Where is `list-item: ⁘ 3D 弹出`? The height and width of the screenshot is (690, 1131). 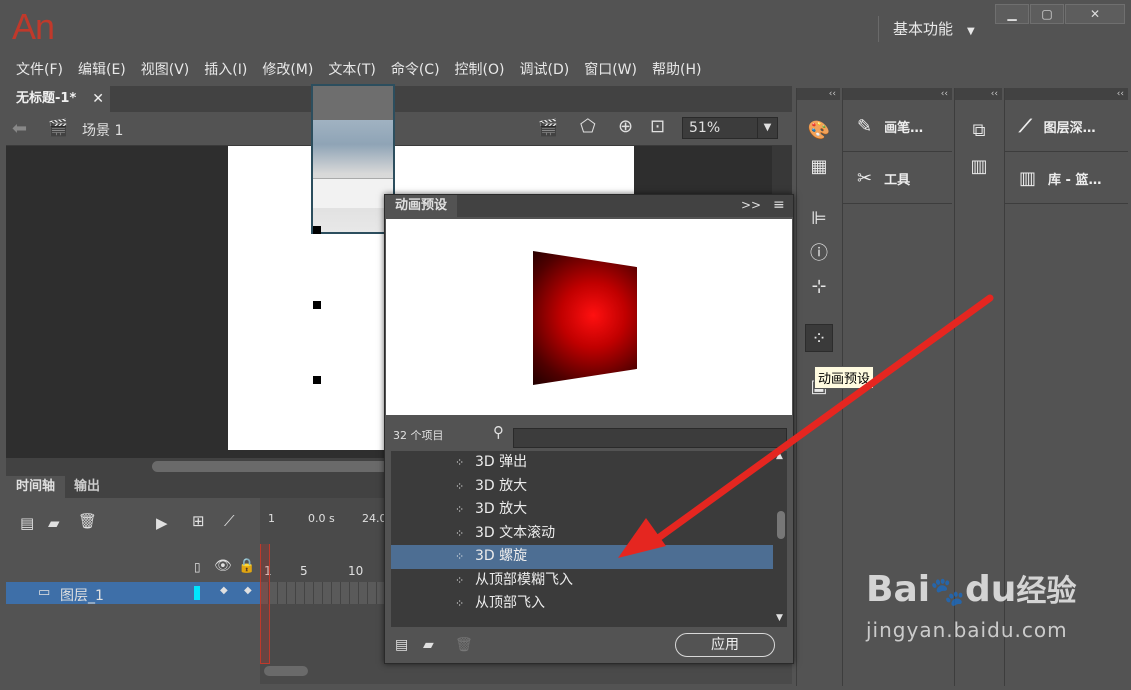
list-item: ⁘ 3D 弹出 is located at coordinates (582, 463).